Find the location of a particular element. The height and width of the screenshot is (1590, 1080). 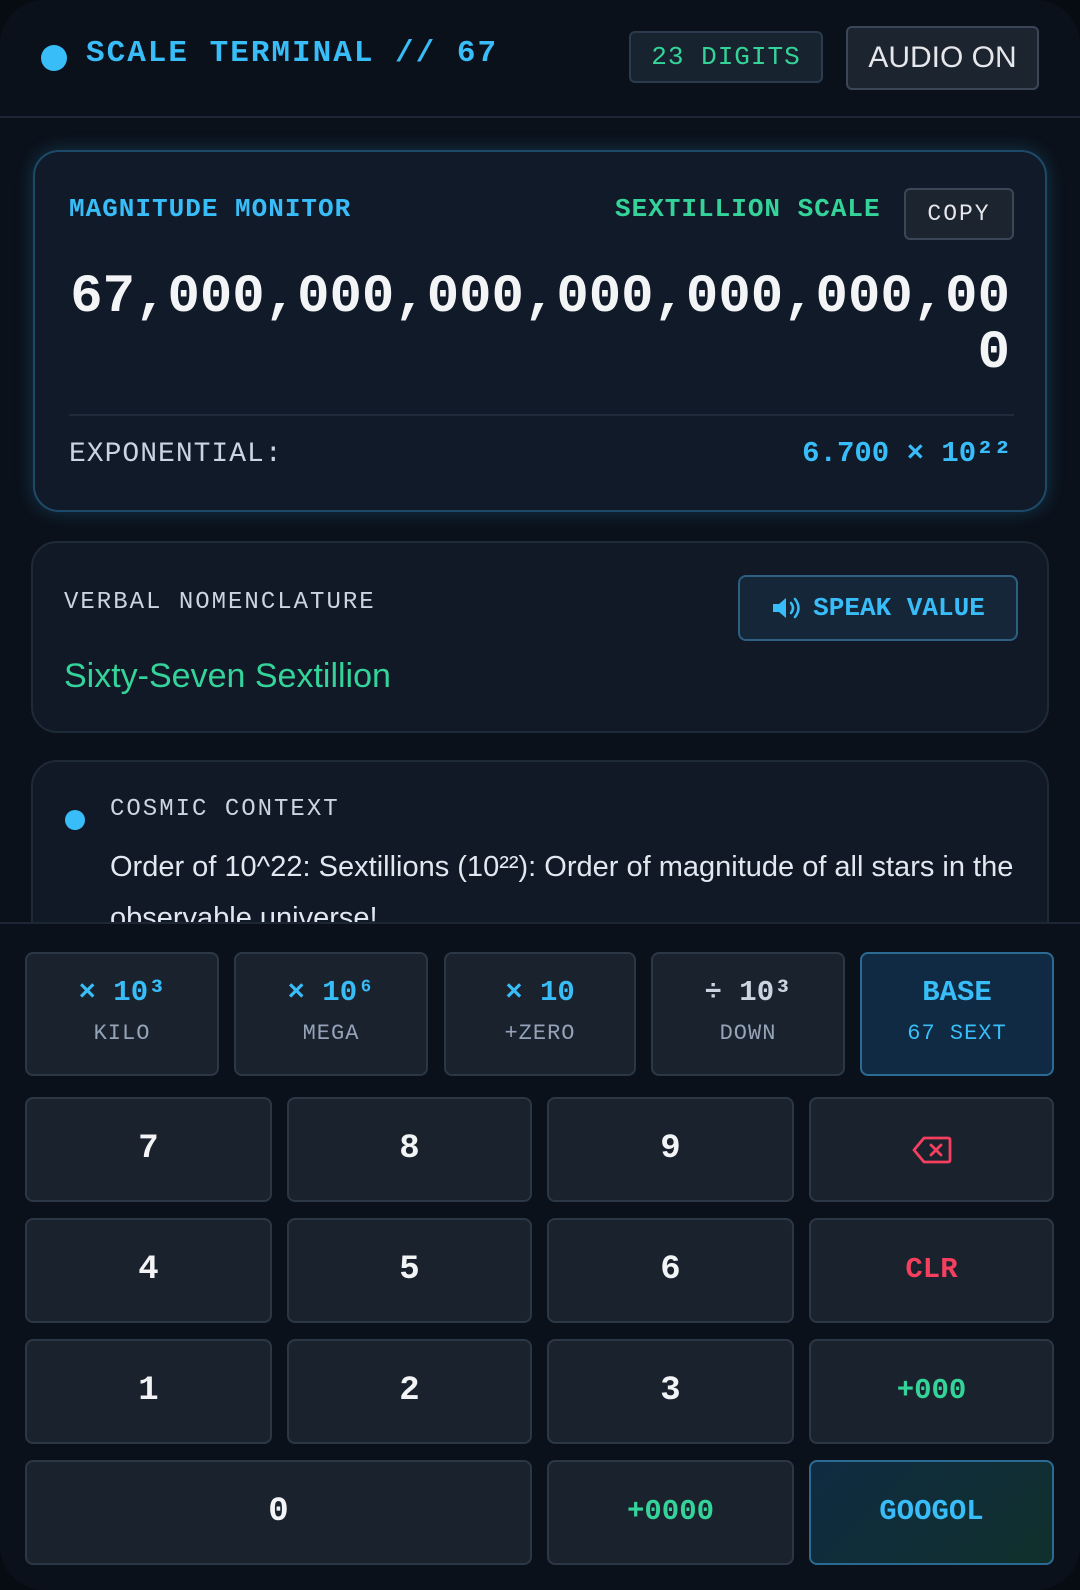

googol-button: GOOGOL is located at coordinates (931, 1512).